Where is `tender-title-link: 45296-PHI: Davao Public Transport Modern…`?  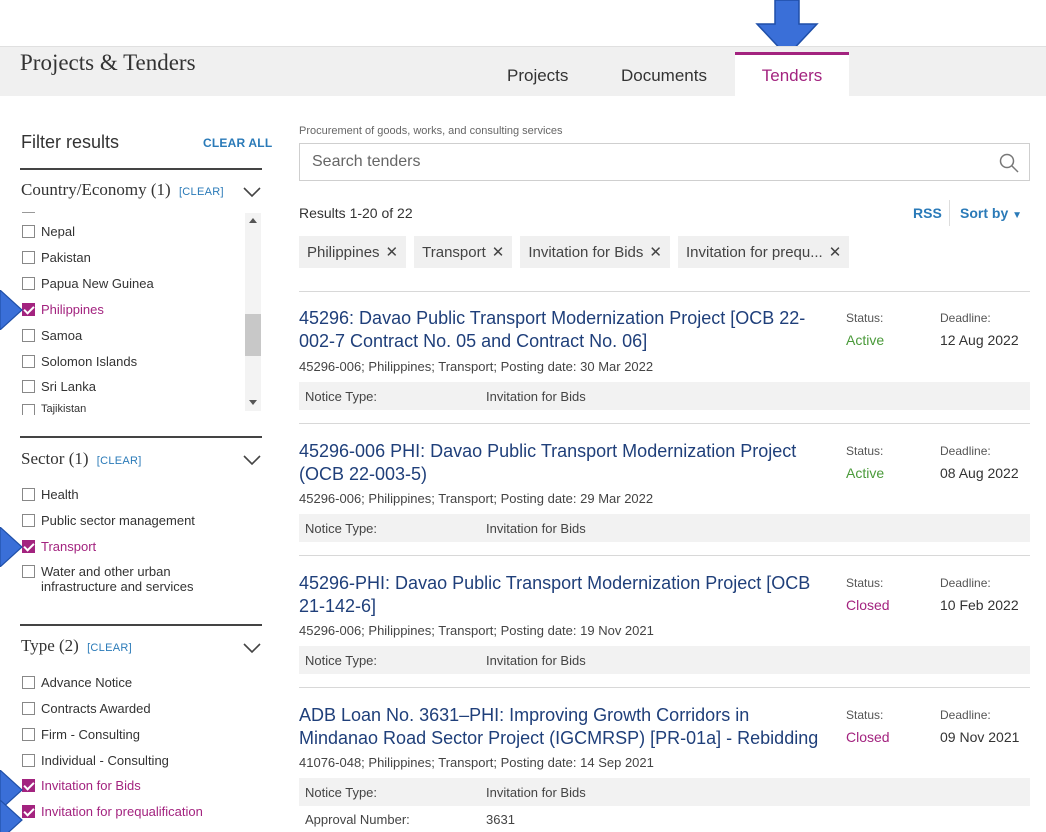
tender-title-link: 45296-PHI: Davao Public Transport Modern… is located at coordinates (564, 595).